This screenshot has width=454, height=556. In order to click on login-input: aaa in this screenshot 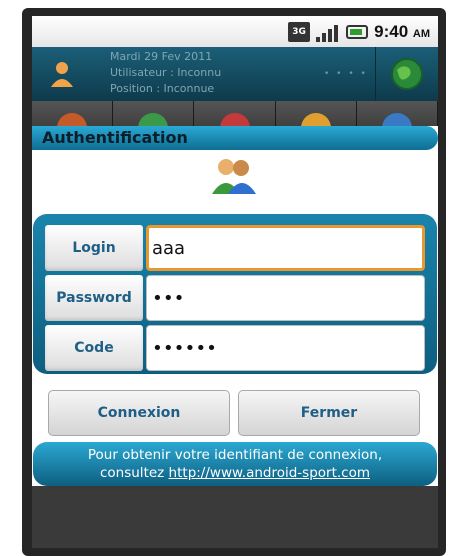, I will do `click(285, 248)`.